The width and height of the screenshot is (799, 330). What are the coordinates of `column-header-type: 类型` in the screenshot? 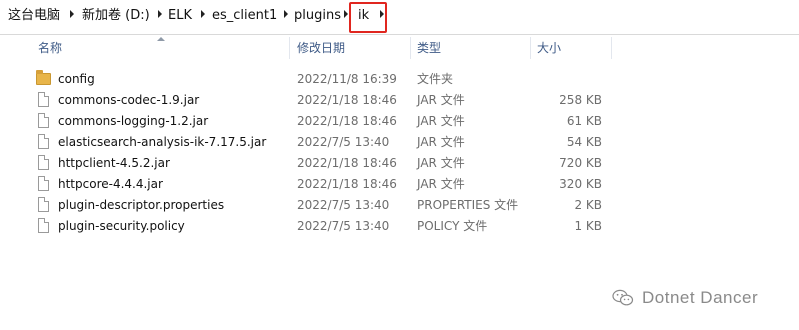 It's located at (429, 48).